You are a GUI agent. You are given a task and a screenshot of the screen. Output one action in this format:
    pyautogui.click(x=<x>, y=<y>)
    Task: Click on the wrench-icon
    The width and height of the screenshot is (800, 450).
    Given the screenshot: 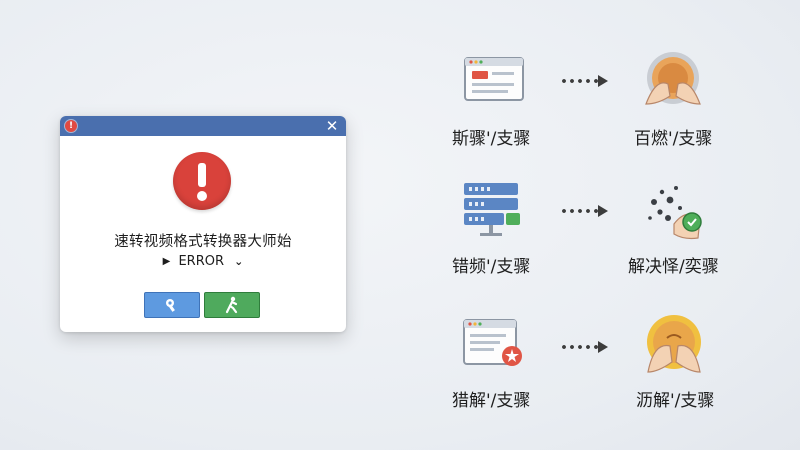 What is the action you would take?
    pyautogui.click(x=170, y=305)
    